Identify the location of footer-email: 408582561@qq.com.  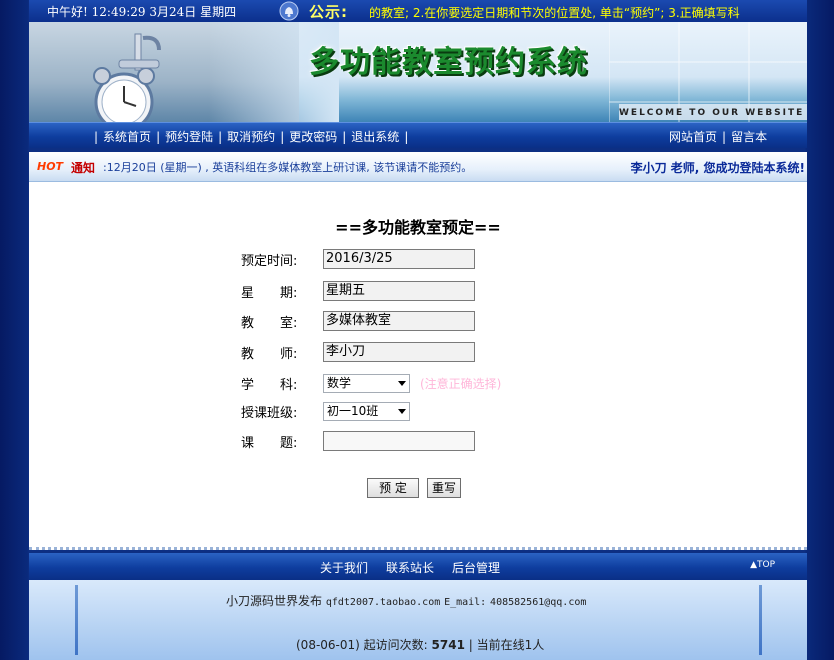
(538, 602).